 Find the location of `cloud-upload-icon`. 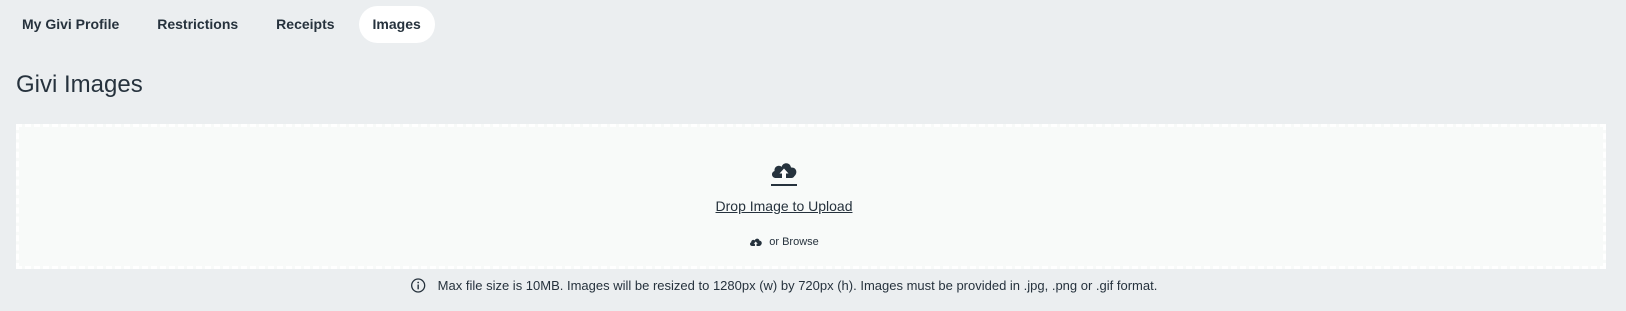

cloud-upload-icon is located at coordinates (784, 174).